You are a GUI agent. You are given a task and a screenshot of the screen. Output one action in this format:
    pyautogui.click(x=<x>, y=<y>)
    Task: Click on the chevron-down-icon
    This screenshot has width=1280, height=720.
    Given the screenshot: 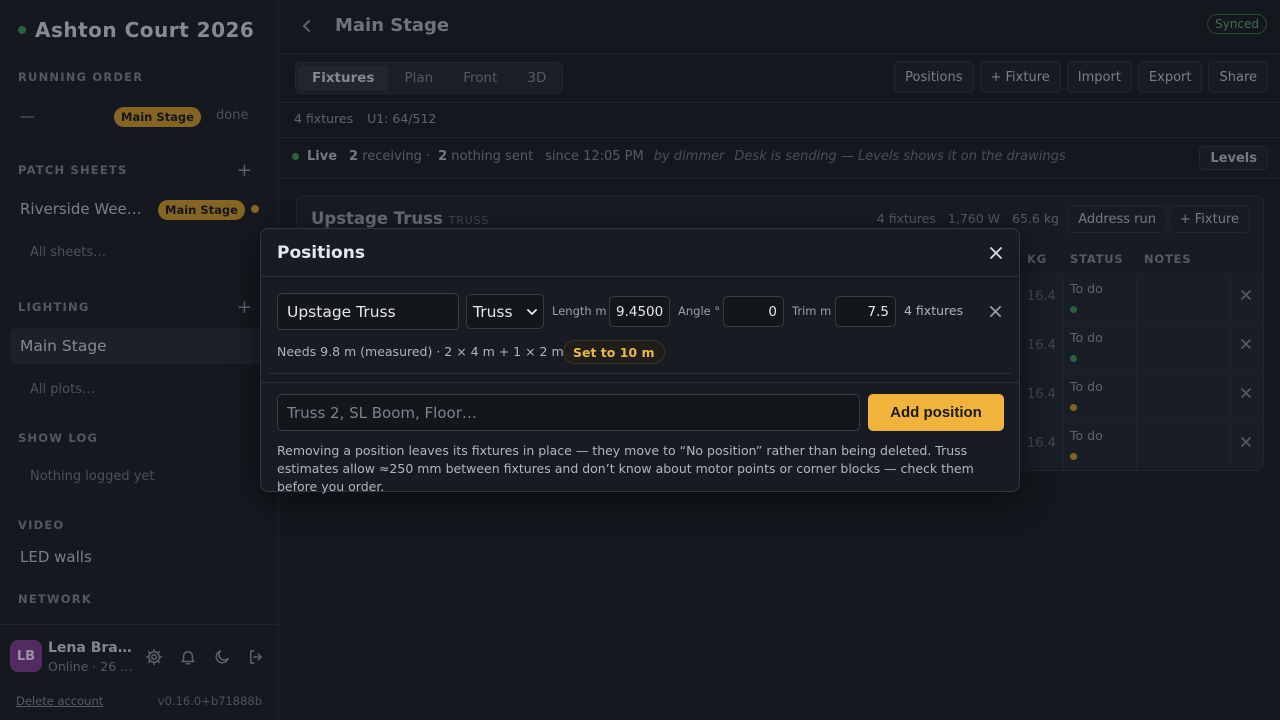 What is the action you would take?
    pyautogui.click(x=532, y=311)
    